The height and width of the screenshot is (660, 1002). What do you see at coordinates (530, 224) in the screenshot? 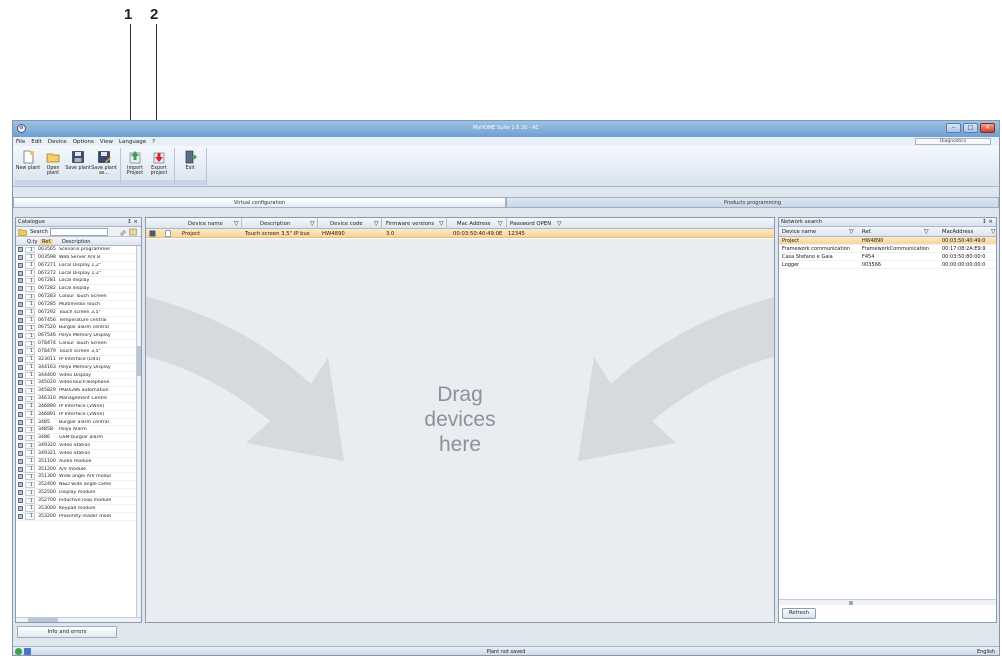
I see `column-password-open: Password OPEN` at bounding box center [530, 224].